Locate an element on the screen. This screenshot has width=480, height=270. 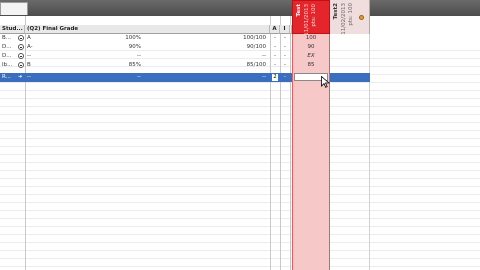
grid-line is located at coordinates (240, 262).